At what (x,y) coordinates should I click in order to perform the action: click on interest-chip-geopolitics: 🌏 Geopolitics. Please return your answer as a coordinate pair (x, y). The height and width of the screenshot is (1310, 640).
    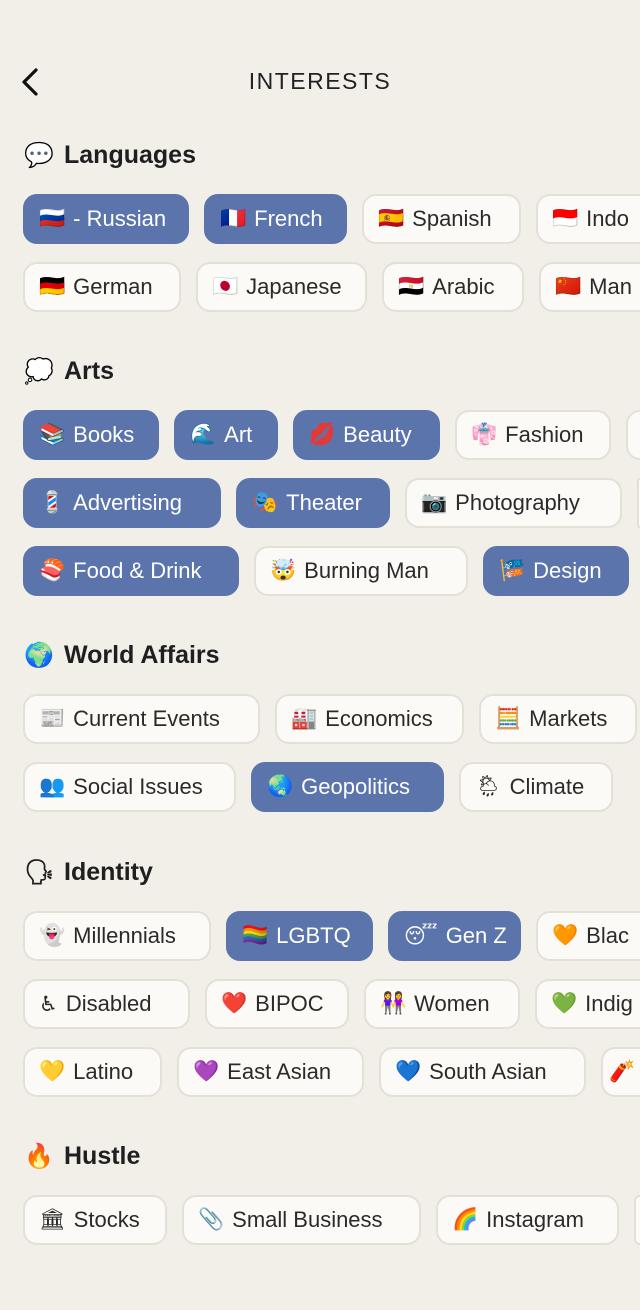
    Looking at the image, I should click on (347, 787).